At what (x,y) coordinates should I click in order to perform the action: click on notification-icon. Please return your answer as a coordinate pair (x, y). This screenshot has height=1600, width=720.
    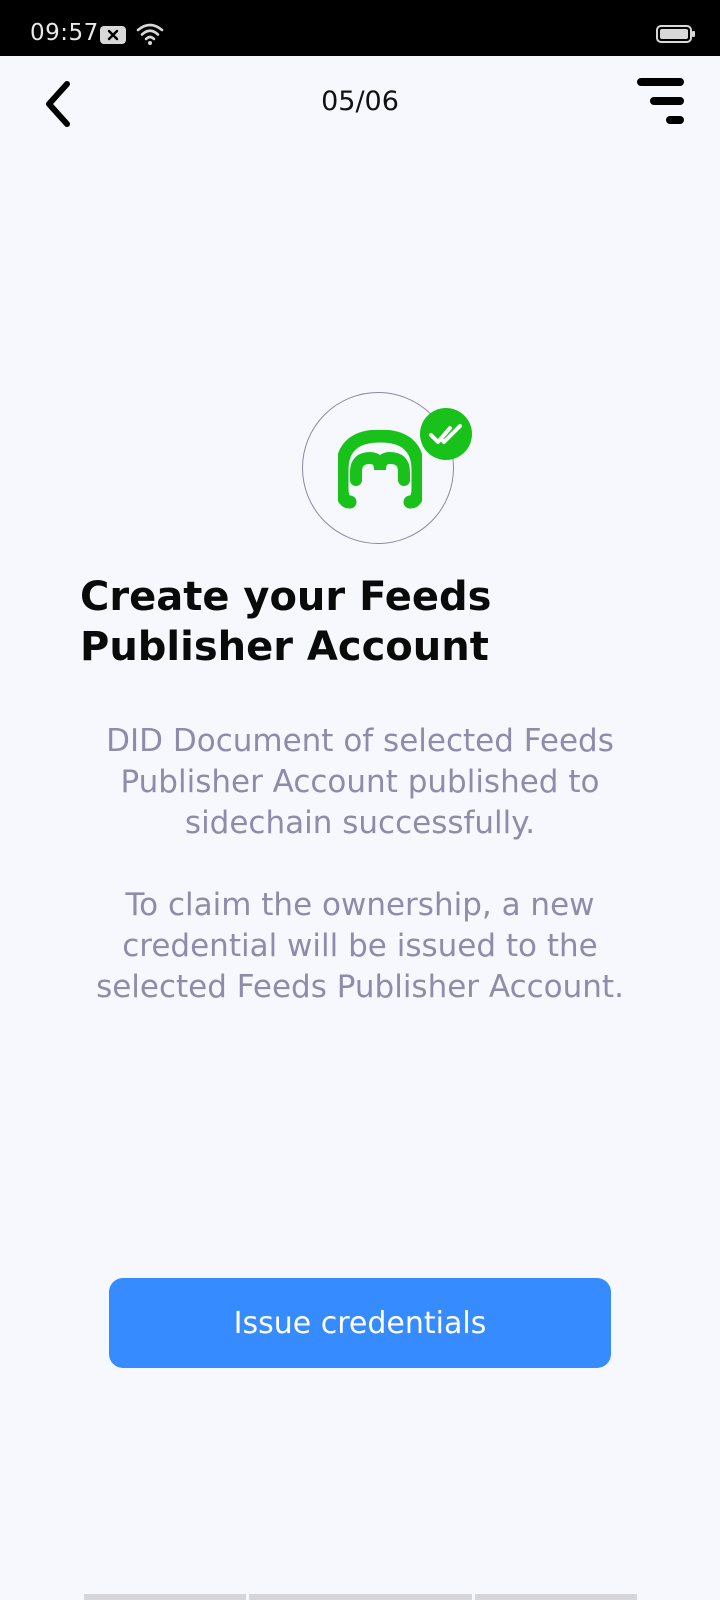
    Looking at the image, I should click on (113, 35).